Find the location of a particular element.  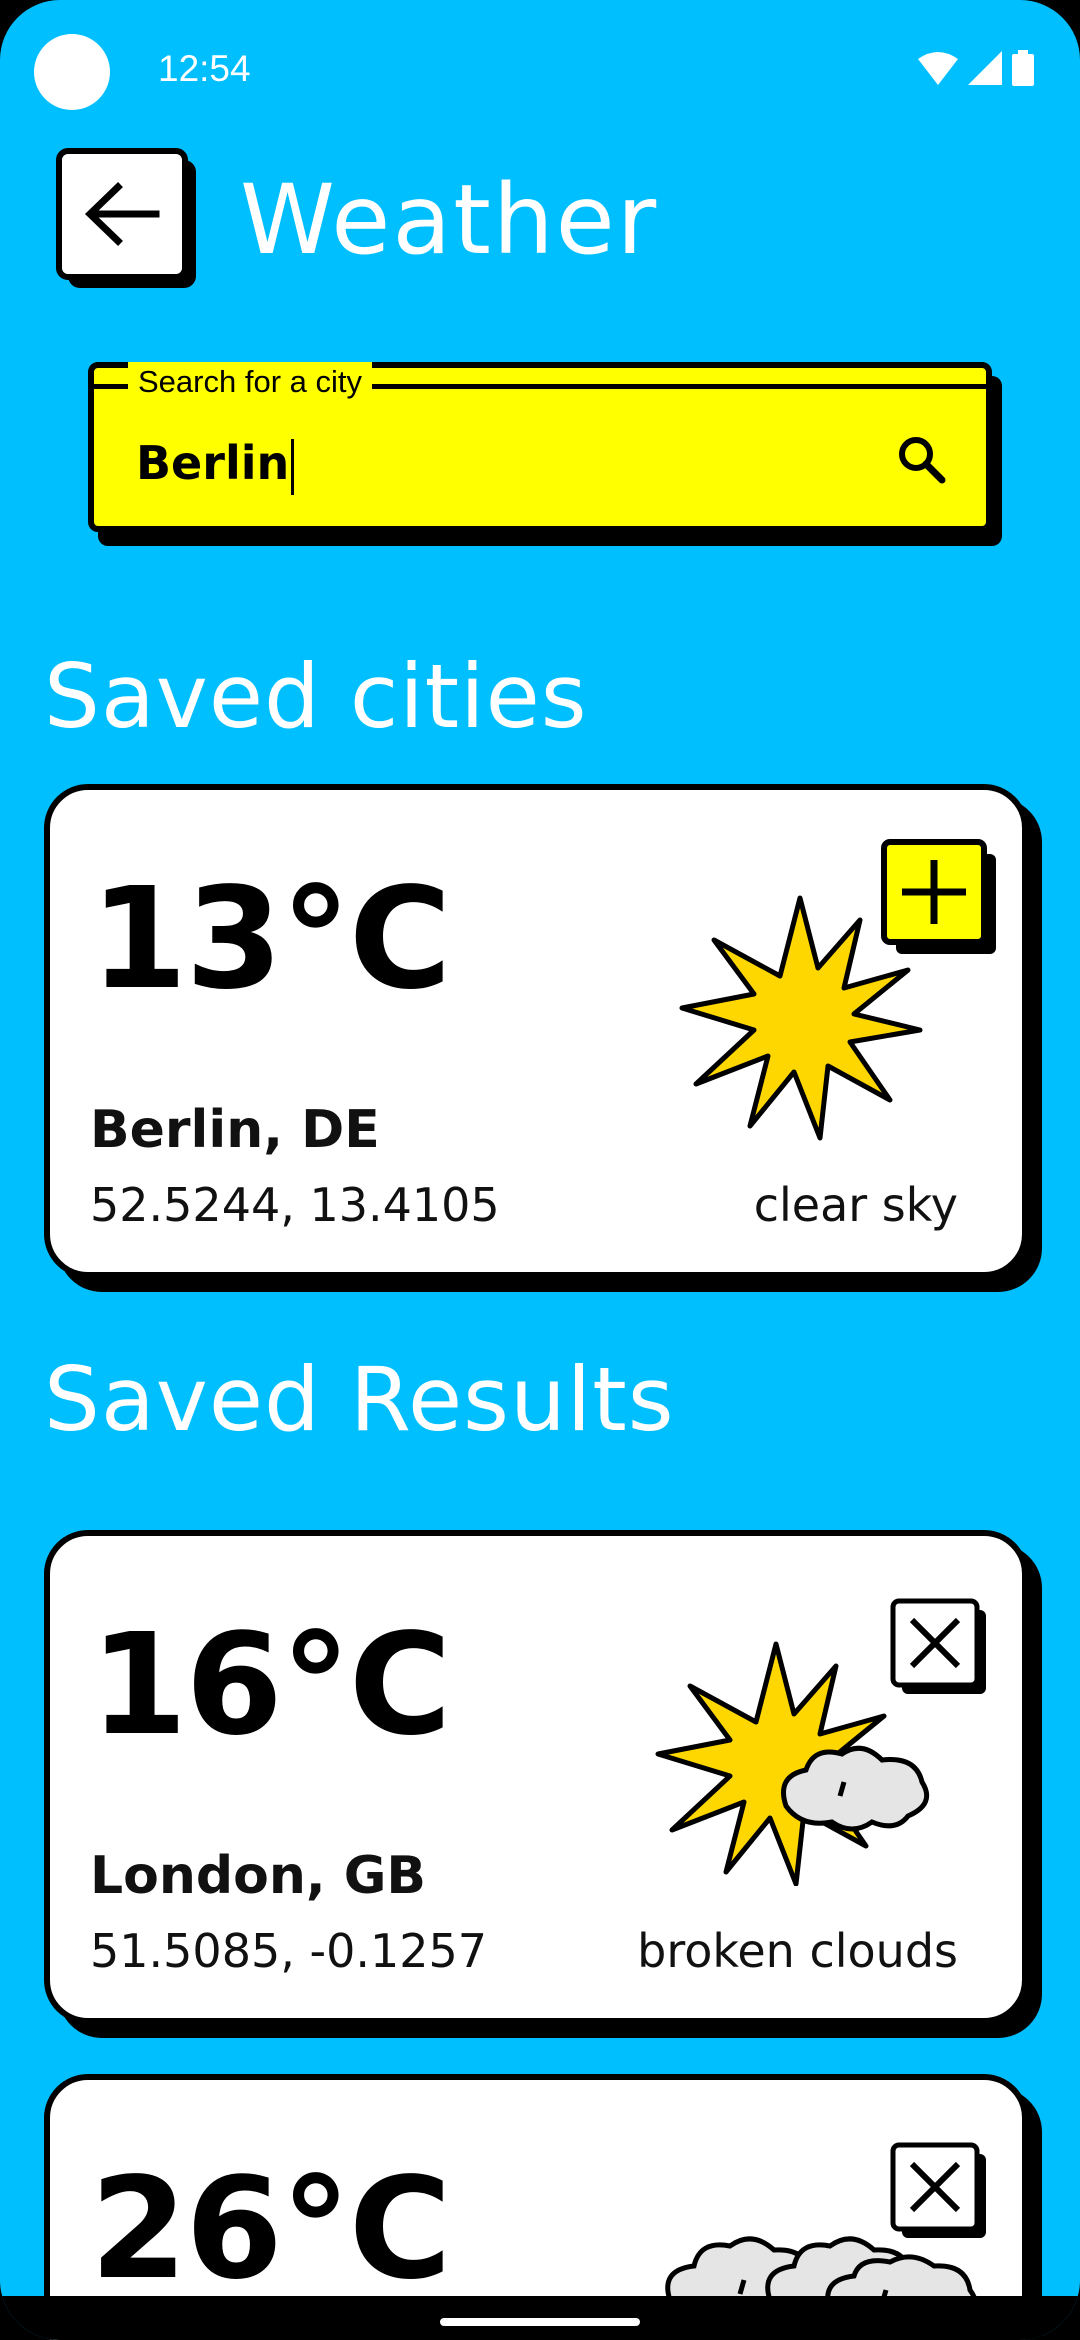

search-field: Search for a city Berlin is located at coordinates (540, 447).